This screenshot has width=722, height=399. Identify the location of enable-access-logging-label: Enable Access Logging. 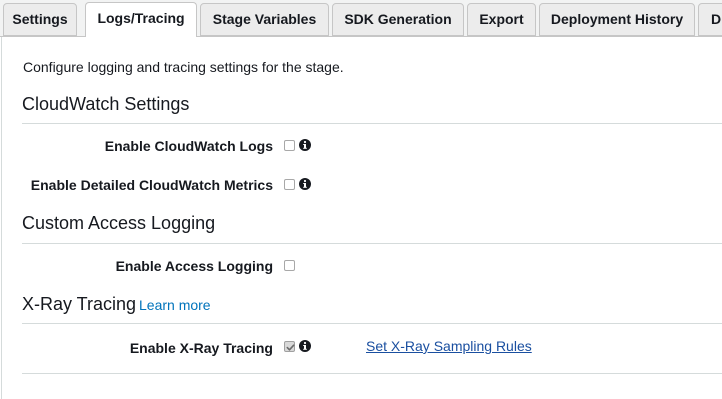
(194, 266).